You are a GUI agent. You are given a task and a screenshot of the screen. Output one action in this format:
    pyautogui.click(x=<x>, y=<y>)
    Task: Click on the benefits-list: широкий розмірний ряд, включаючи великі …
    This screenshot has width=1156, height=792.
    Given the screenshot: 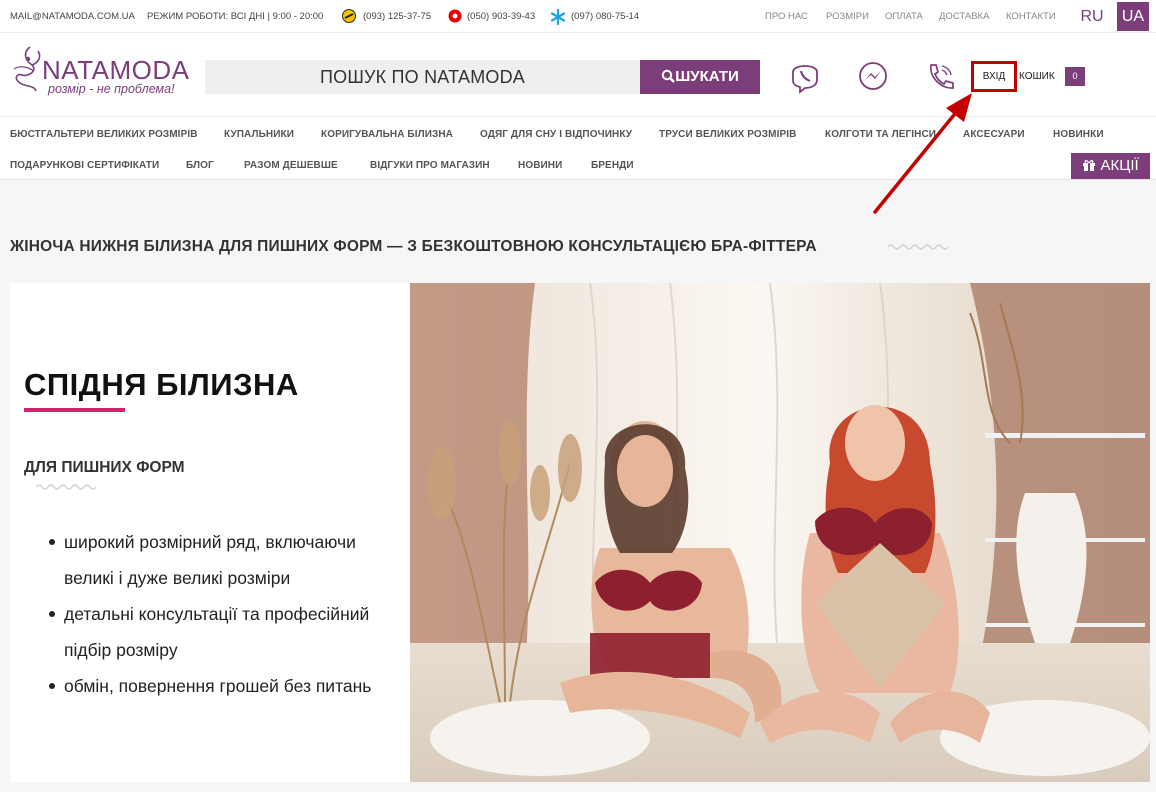 What is the action you would take?
    pyautogui.click(x=226, y=614)
    